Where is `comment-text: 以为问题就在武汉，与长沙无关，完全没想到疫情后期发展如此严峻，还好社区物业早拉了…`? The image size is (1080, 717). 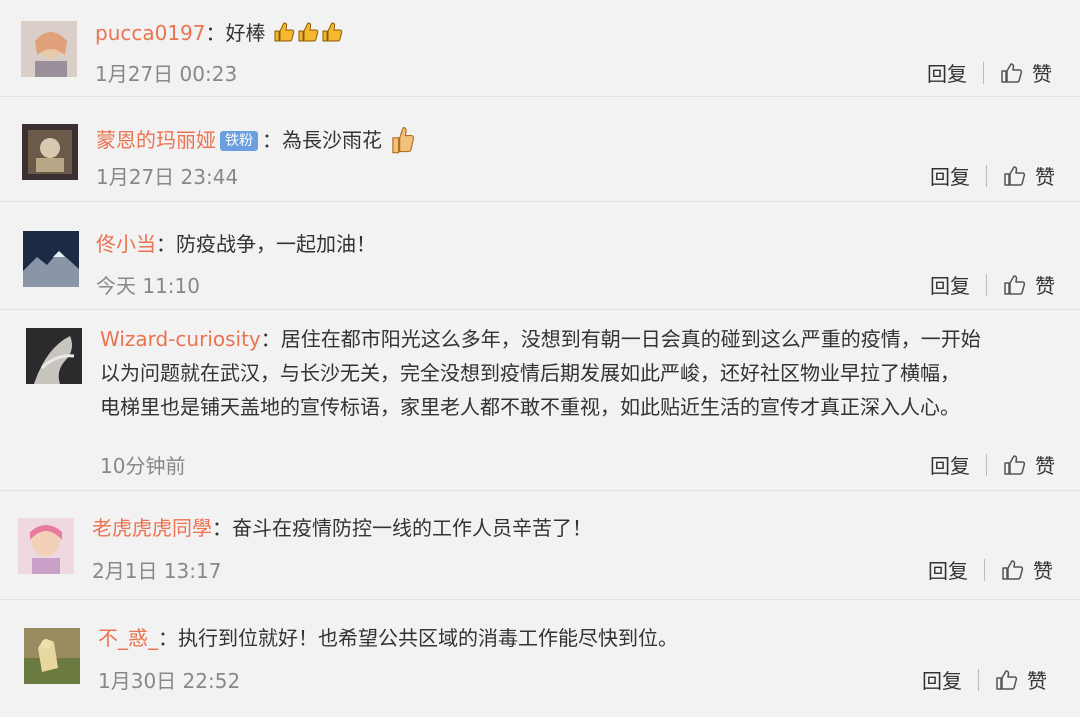
comment-text: 以为问题就在武汉，与长沙无关，完全没想到疫情后期发展如此严峻，还好社区物业早拉了… is located at coordinates (530, 373).